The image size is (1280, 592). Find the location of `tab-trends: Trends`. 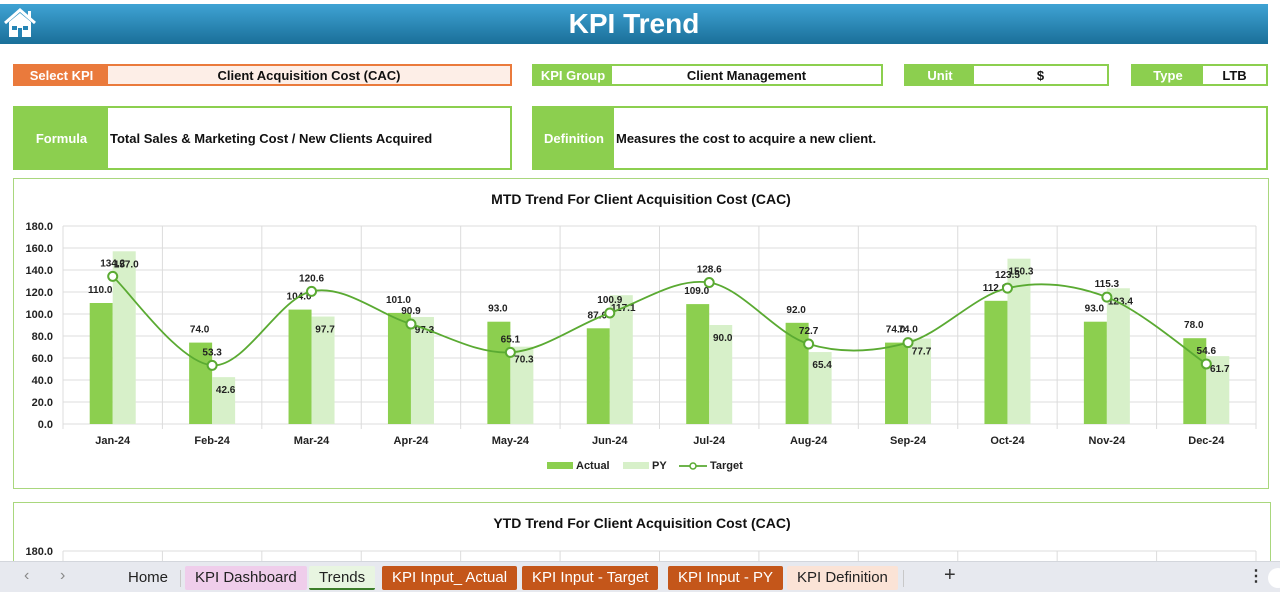

tab-trends: Trends is located at coordinates (342, 578).